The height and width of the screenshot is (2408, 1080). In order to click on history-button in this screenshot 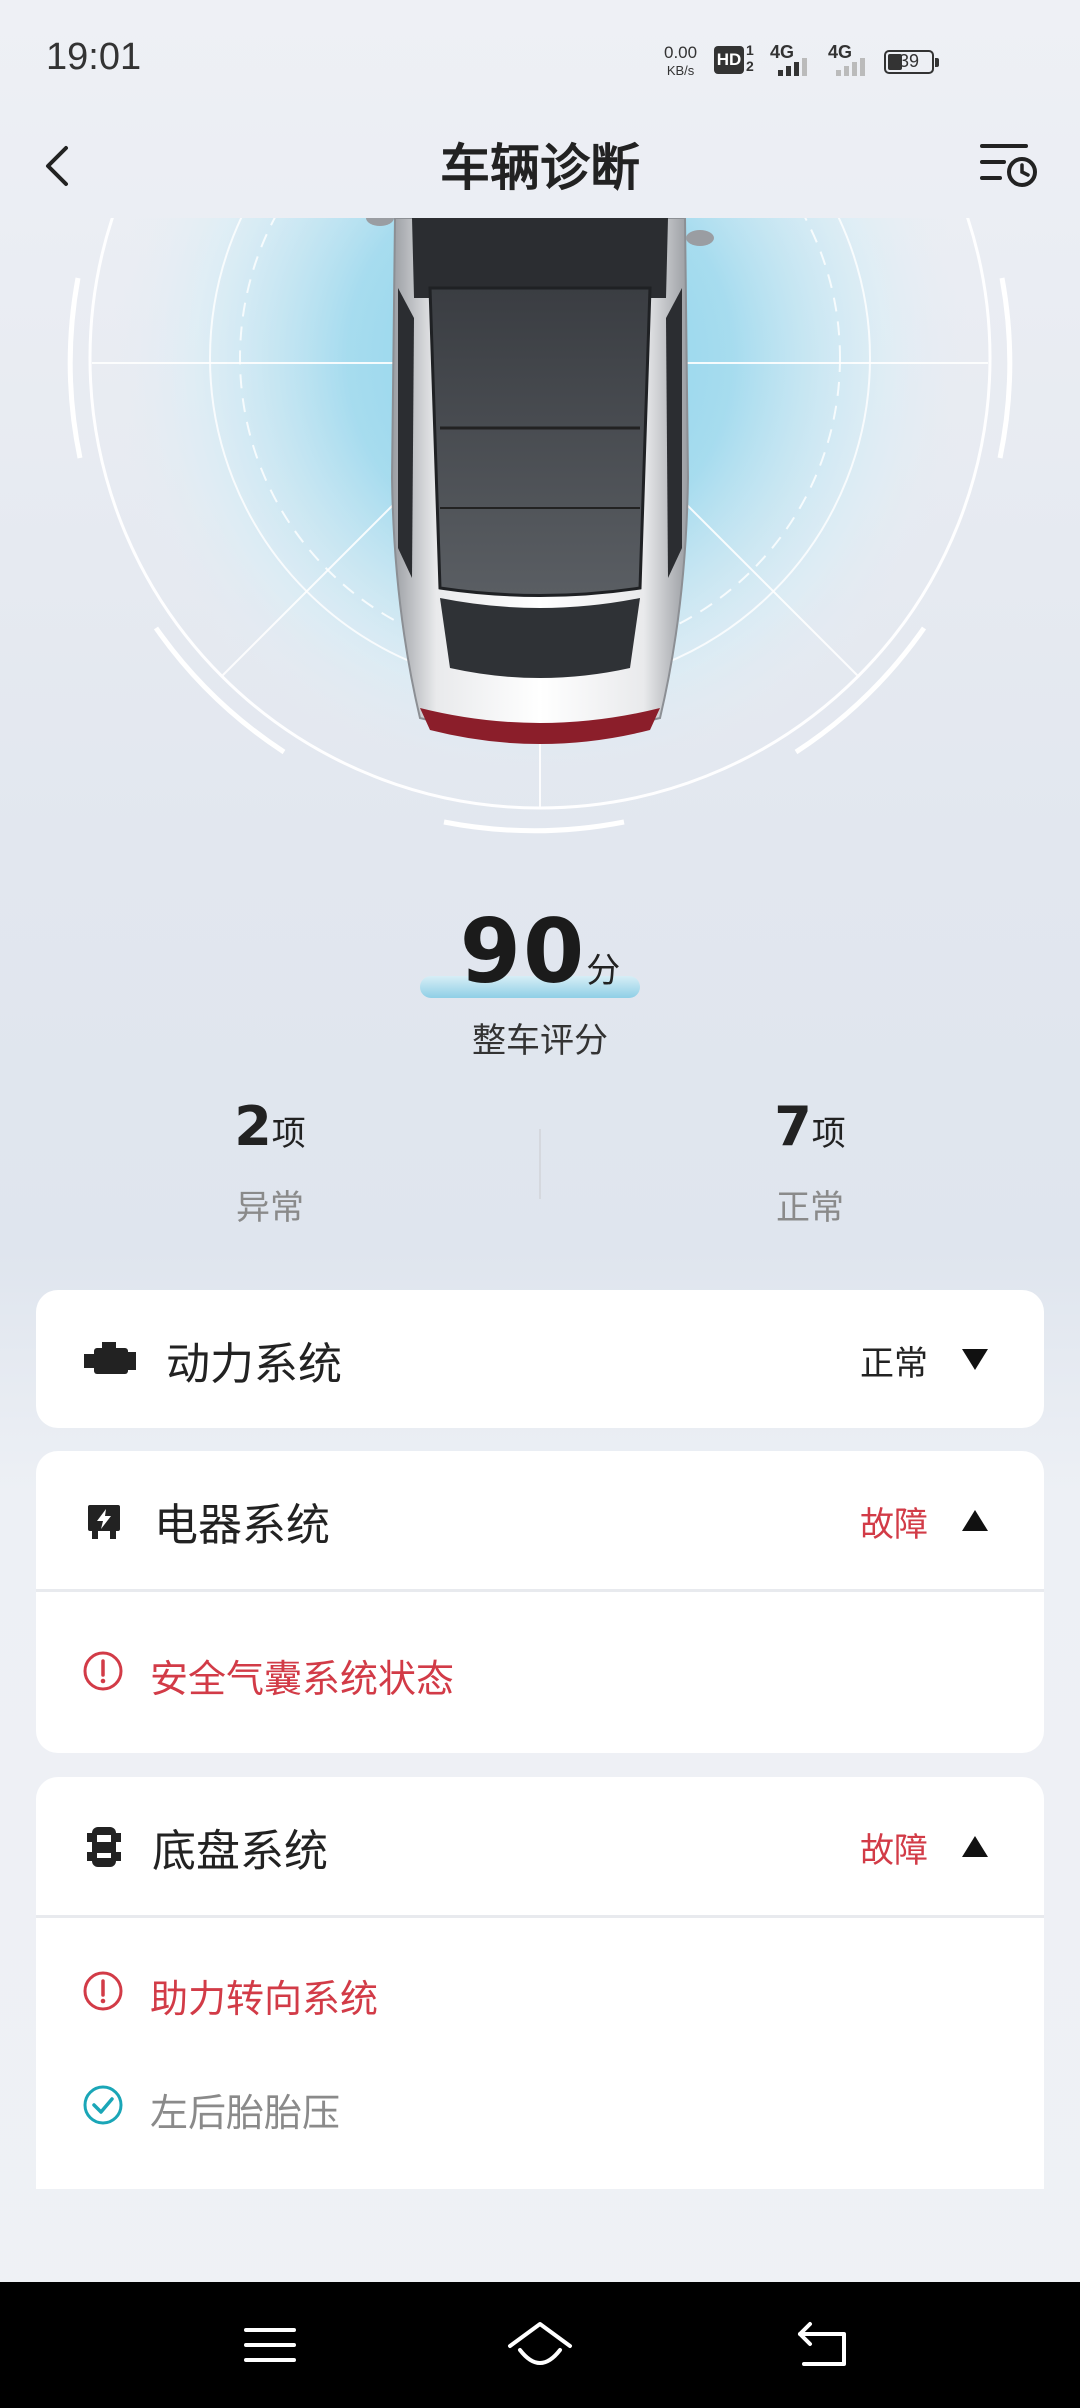, I will do `click(1008, 164)`.